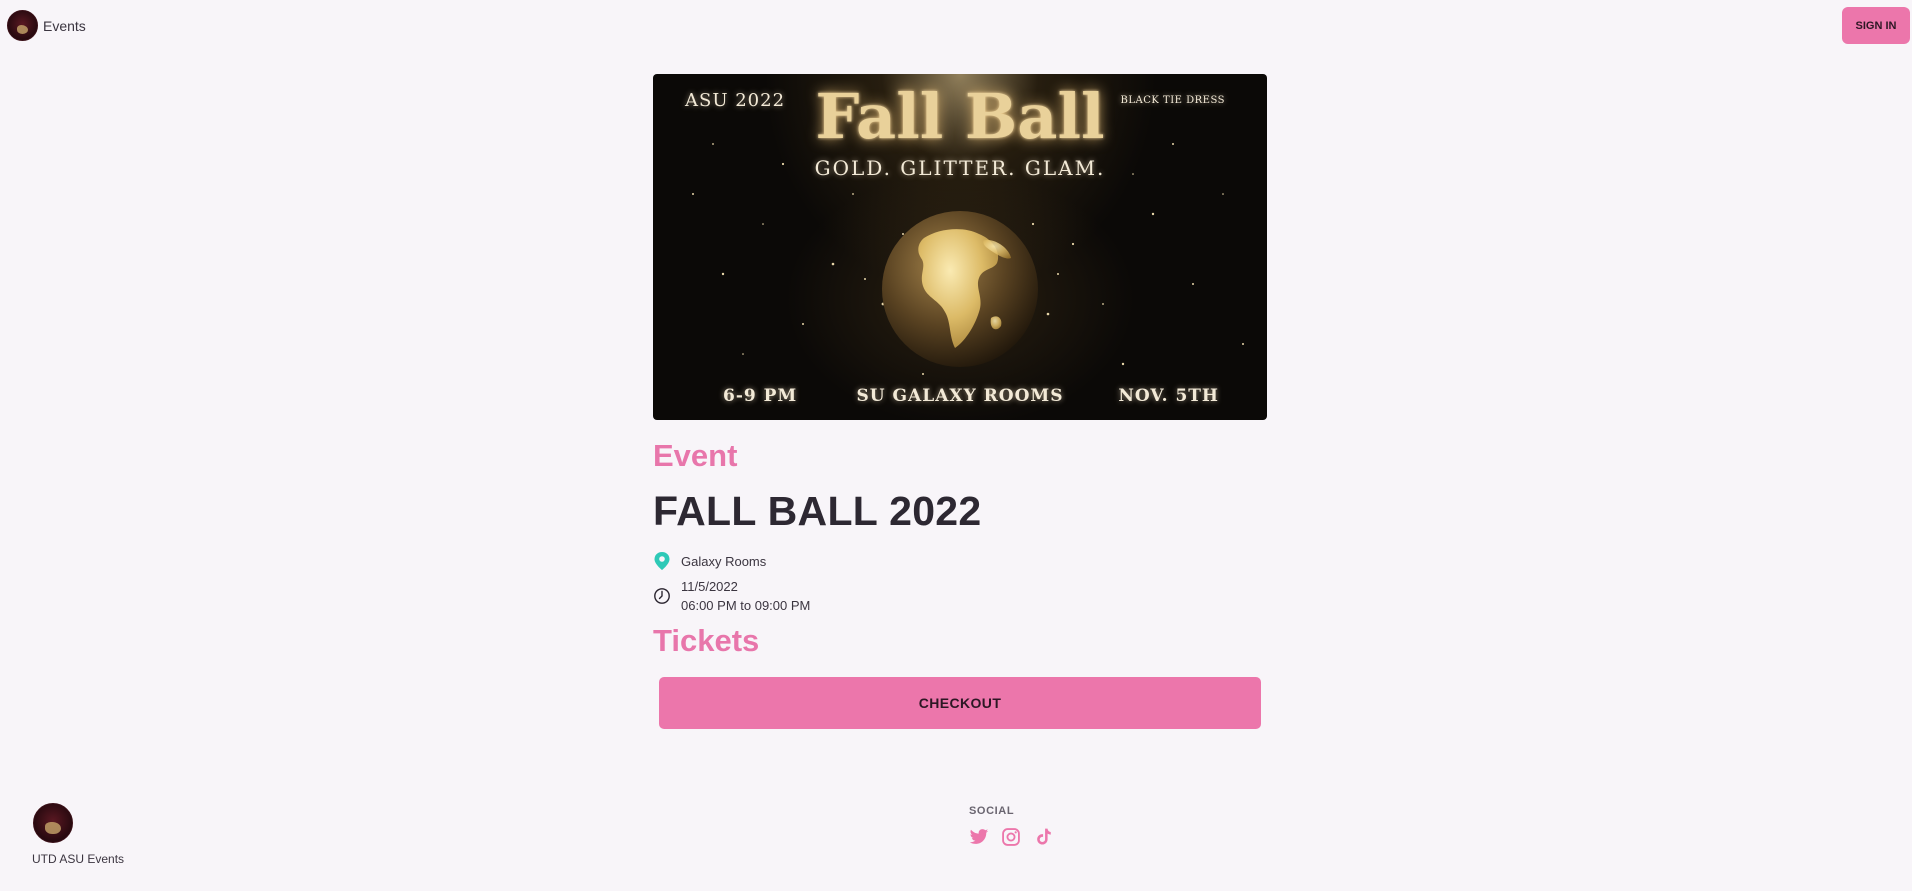  I want to click on poster-dress-code: BLACK TIE DRESS, so click(1172, 100).